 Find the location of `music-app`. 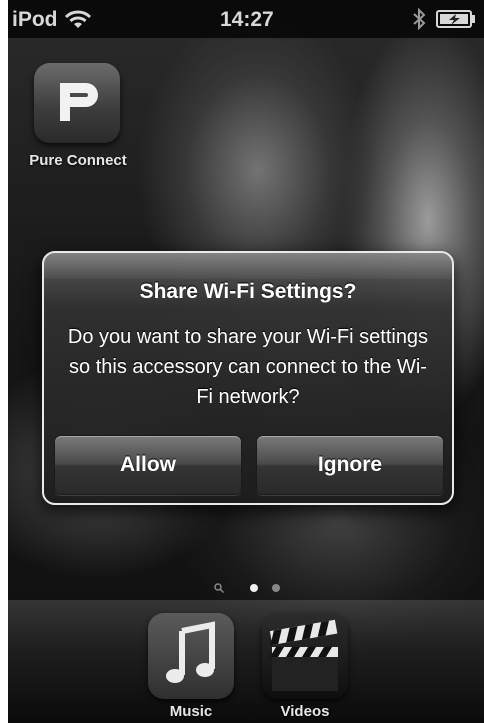

music-app is located at coordinates (191, 656).